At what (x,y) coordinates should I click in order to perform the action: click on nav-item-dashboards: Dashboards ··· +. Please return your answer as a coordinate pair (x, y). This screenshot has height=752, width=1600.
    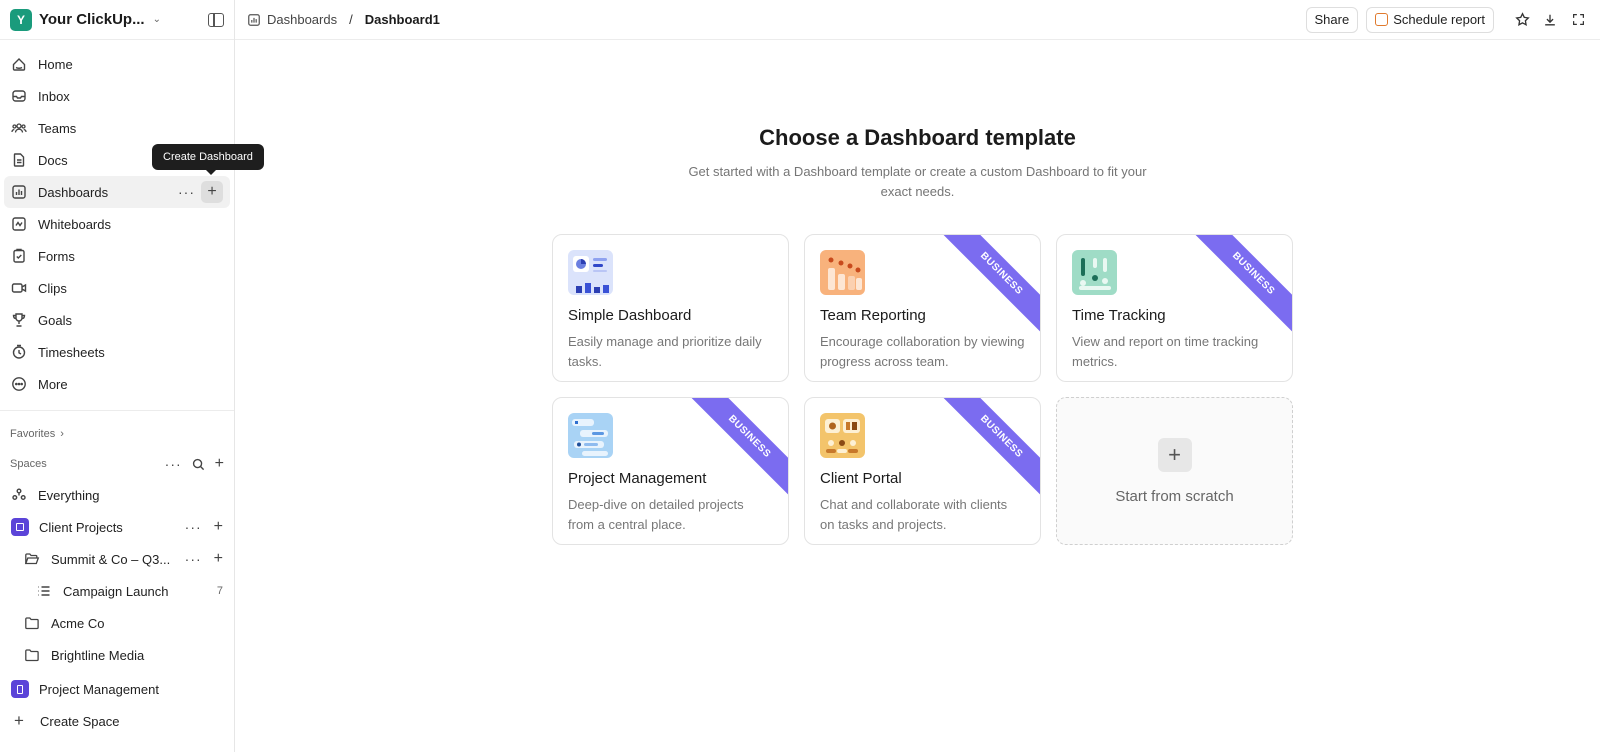
    Looking at the image, I should click on (117, 192).